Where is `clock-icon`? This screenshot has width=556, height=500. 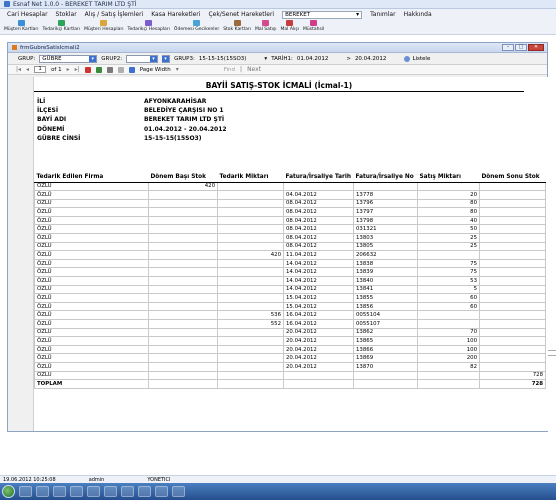
clock-icon is located at coordinates (197, 23).